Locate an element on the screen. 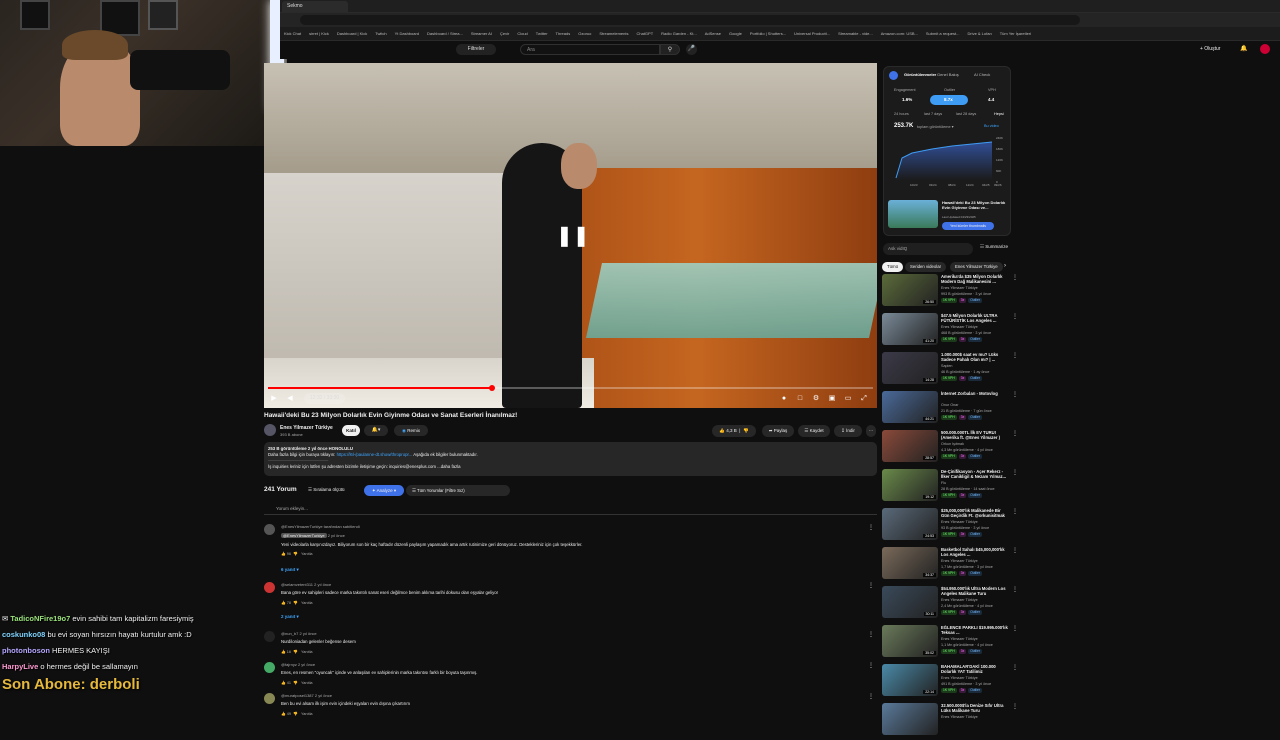 This screenshot has width=1280, height=740. recommended-thumbnail: 26:50 is located at coordinates (910, 290).